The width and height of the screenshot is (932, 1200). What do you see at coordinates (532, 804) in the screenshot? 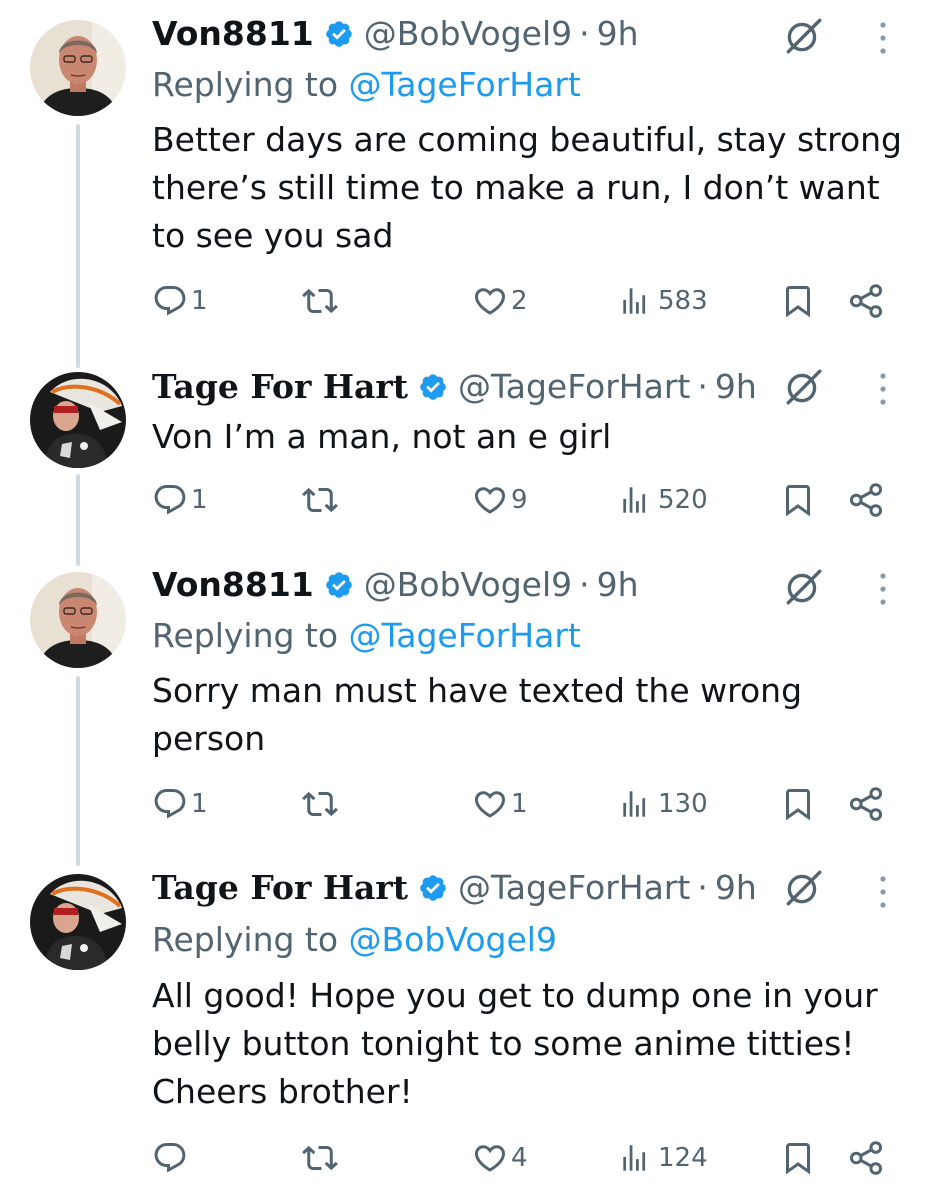
I see `tweet-actions: 1 1 130` at bounding box center [532, 804].